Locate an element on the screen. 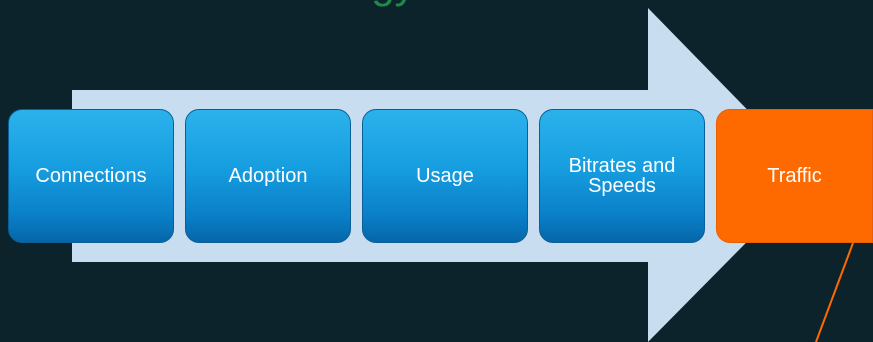 Image resolution: width=873 pixels, height=342 pixels. step-adoption-label: Adoption is located at coordinates (268, 176).